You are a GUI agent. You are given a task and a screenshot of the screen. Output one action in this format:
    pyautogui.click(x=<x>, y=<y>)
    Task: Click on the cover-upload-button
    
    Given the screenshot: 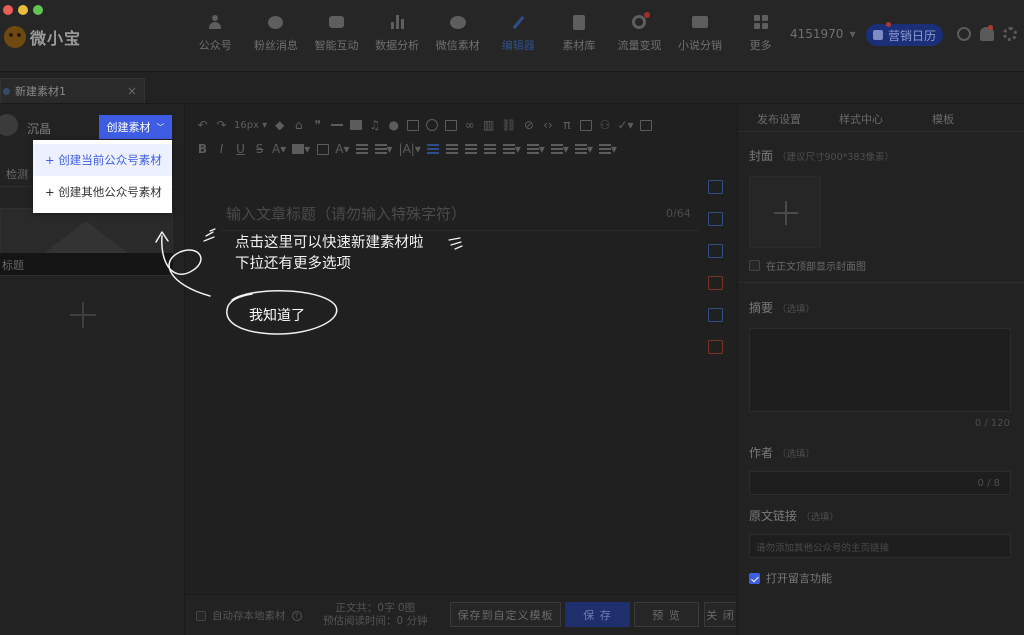 What is the action you would take?
    pyautogui.click(x=785, y=212)
    